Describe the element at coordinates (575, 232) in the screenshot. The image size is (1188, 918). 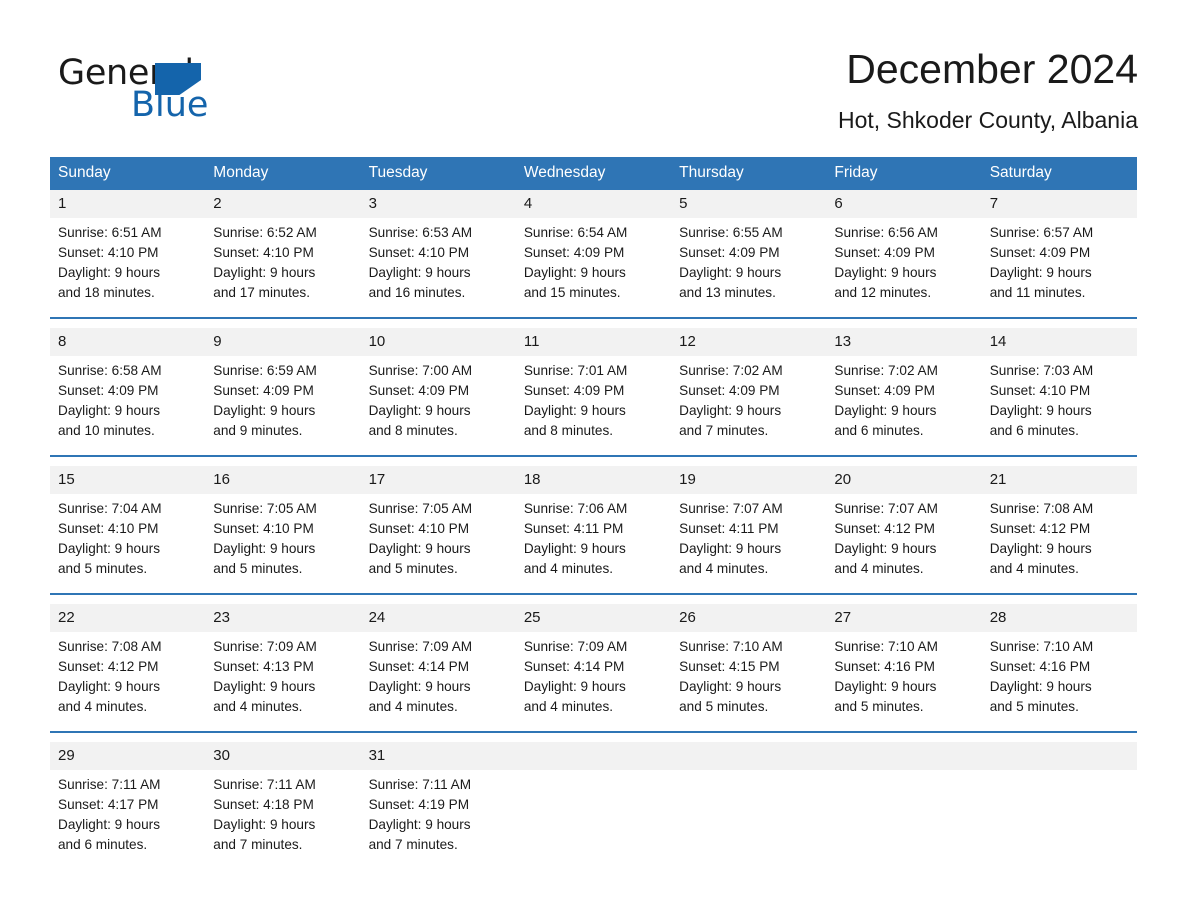
I see `day-sunrise-text: Sunrise: 6:54 AM` at that location.